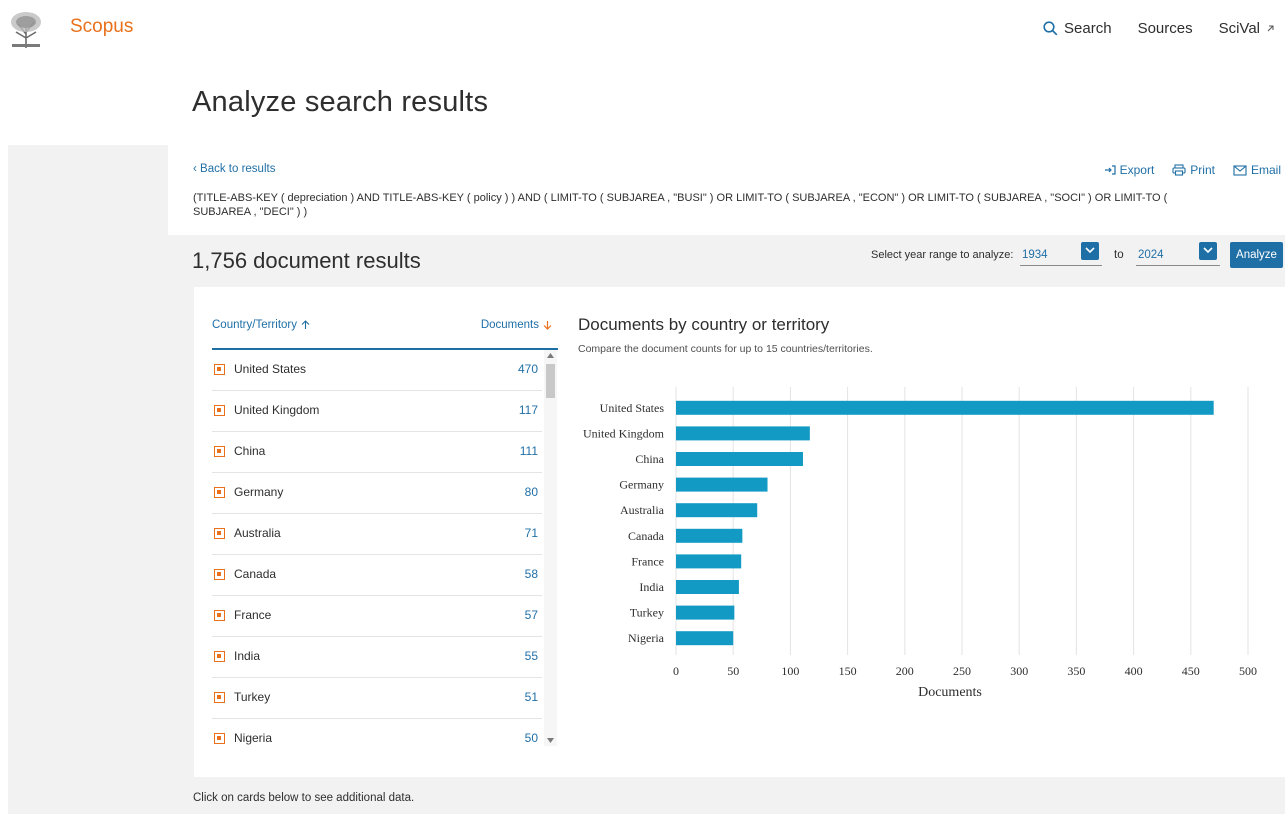  I want to click on nav-search: Search, so click(1077, 28).